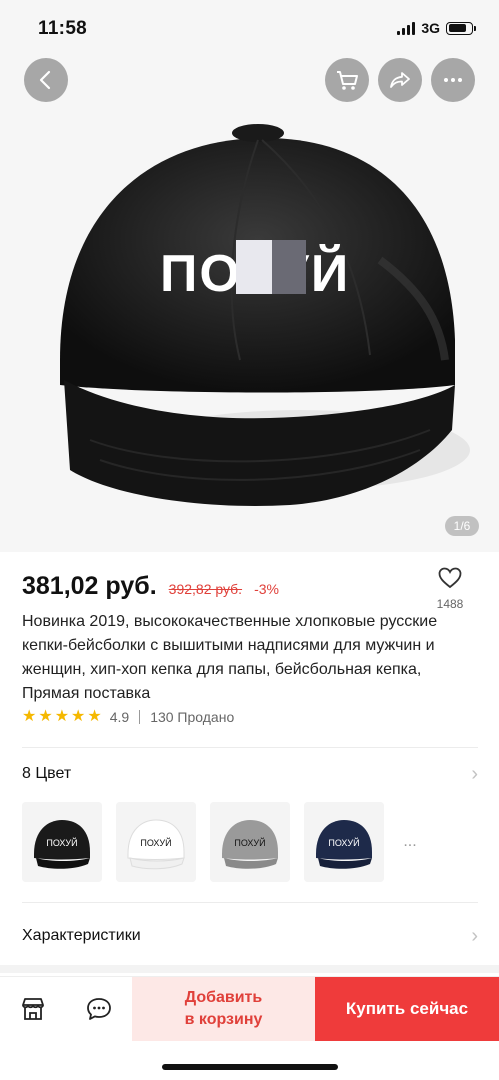 The image size is (499, 1080). I want to click on price-row: 381,02 руб. 392,82 руб. -3%, so click(150, 586).